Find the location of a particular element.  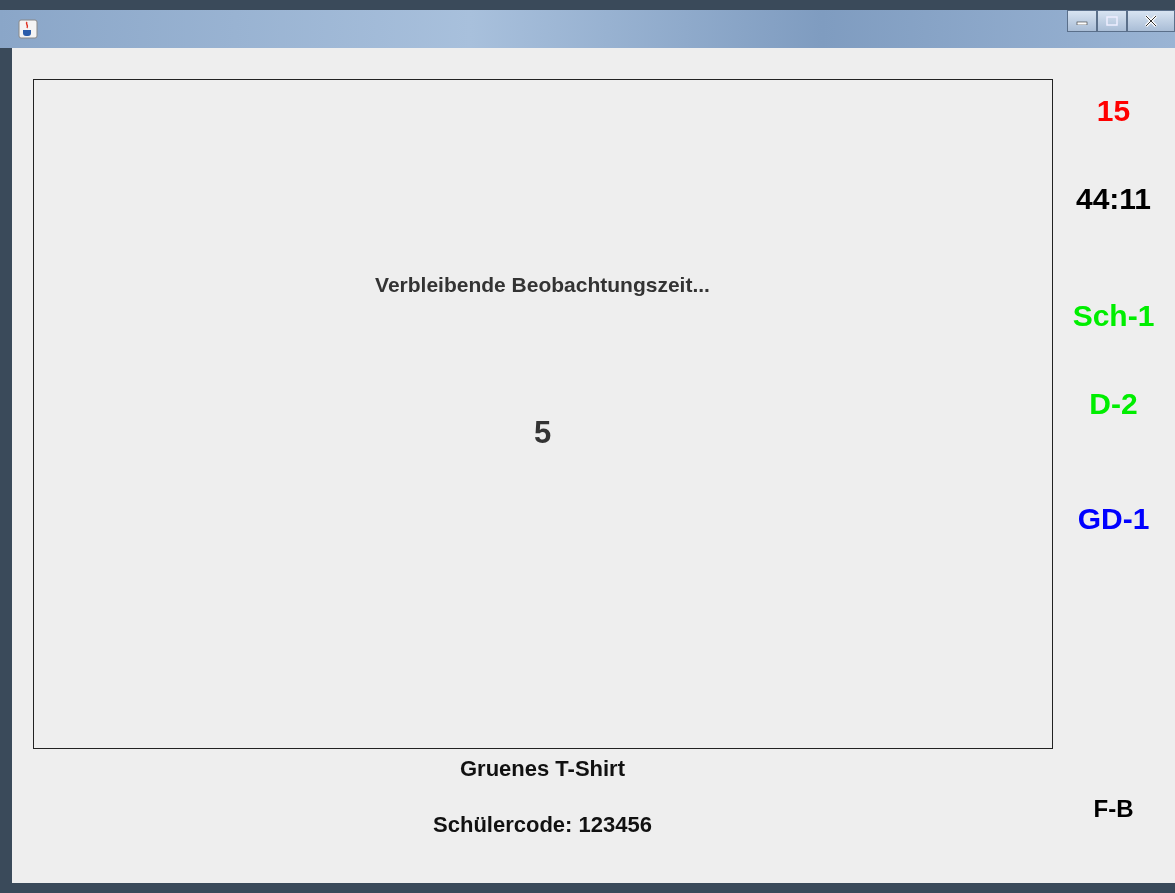

coffee-cup-icon is located at coordinates (28, 29).